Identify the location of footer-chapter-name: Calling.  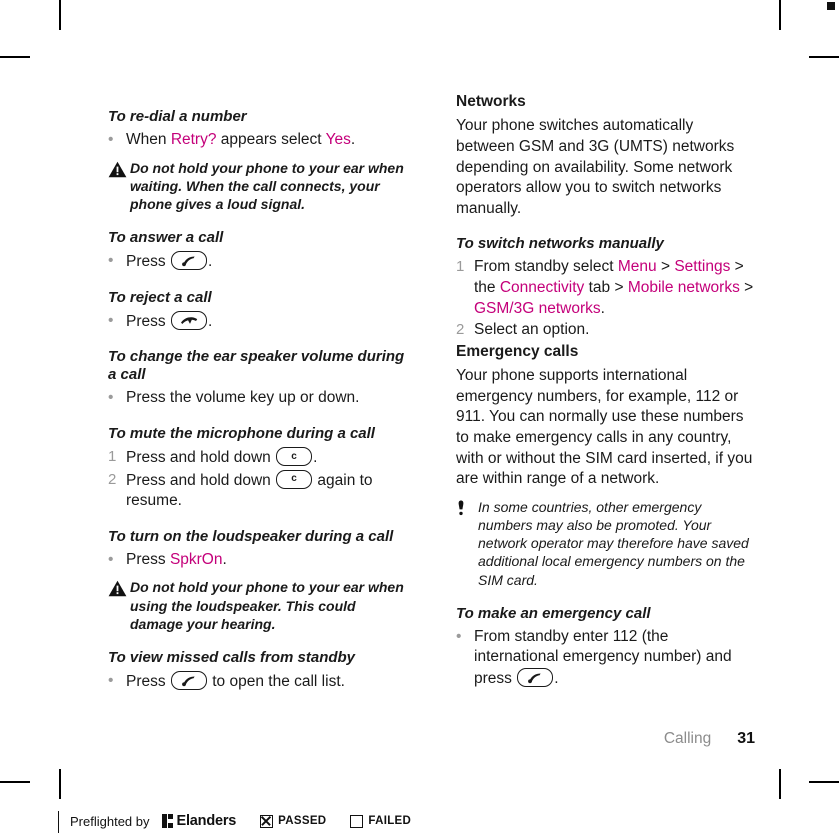
(687, 738).